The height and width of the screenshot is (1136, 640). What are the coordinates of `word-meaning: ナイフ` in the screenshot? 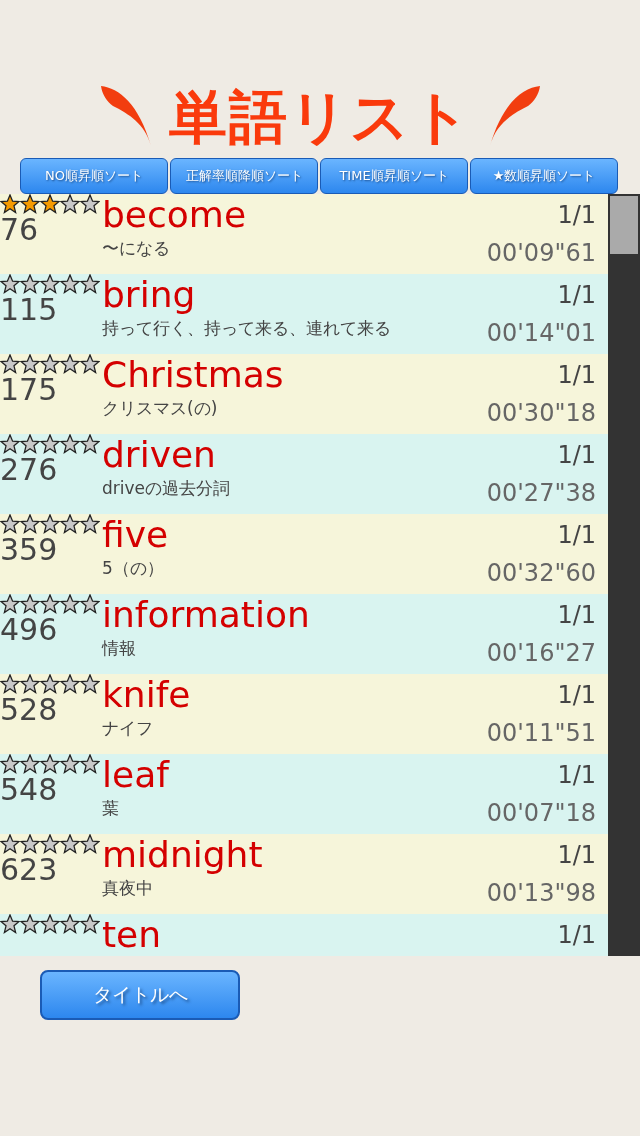 It's located at (128, 728).